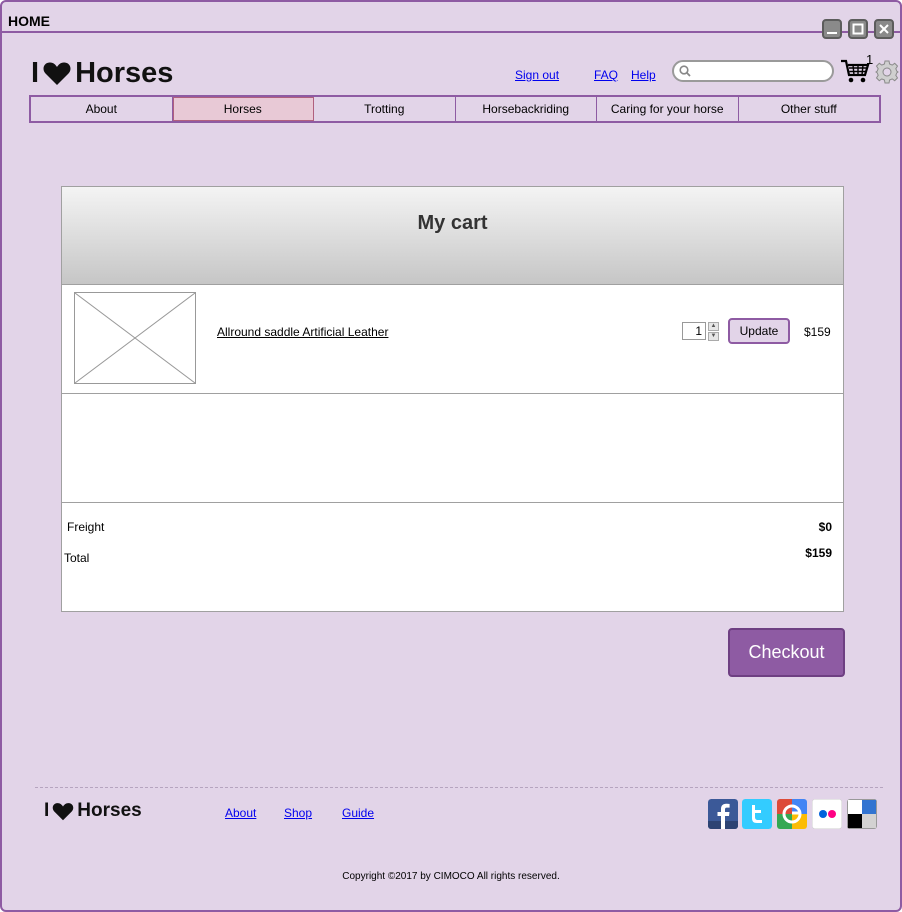 The height and width of the screenshot is (912, 902). I want to click on minimize-button, so click(832, 29).